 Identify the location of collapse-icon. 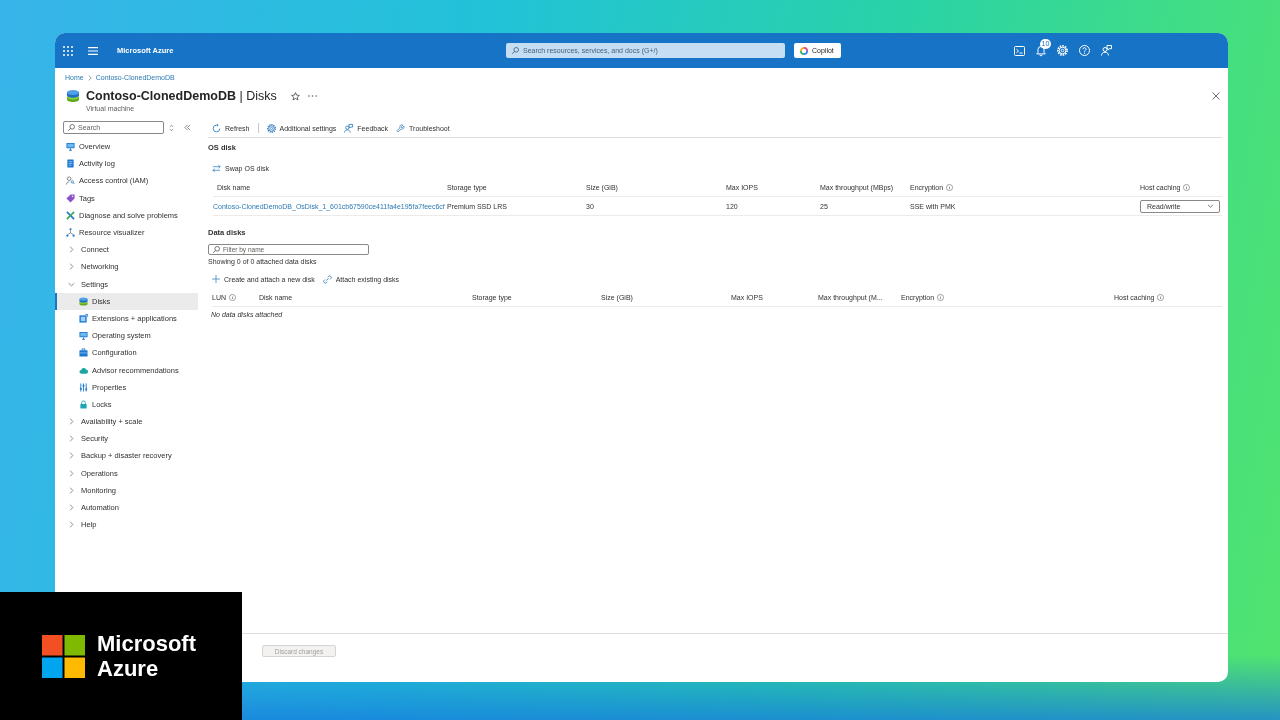
(187, 127).